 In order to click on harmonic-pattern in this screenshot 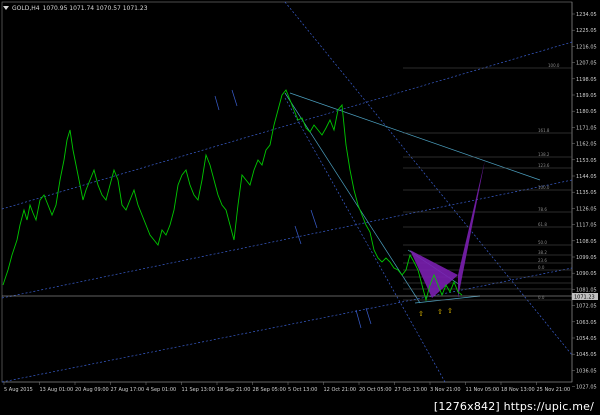, I will do `click(447, 229)`.